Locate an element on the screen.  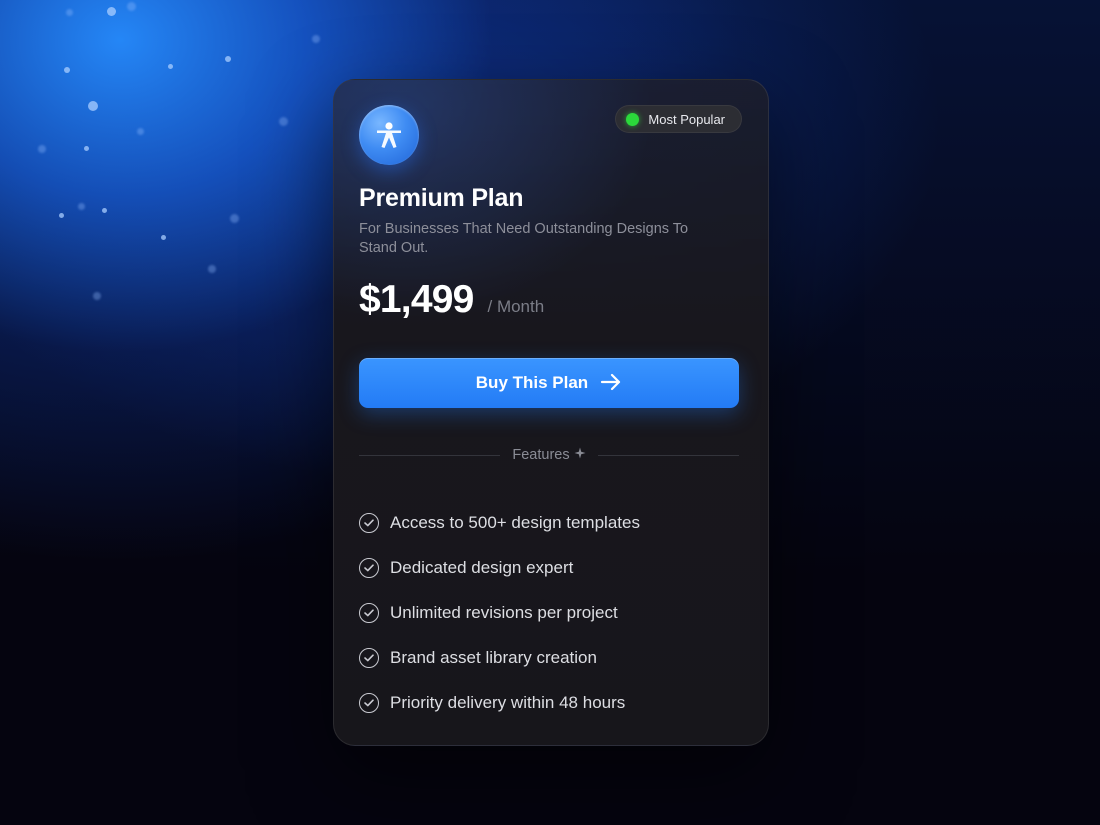
price-row: $1,499 / Month is located at coordinates (451, 300).